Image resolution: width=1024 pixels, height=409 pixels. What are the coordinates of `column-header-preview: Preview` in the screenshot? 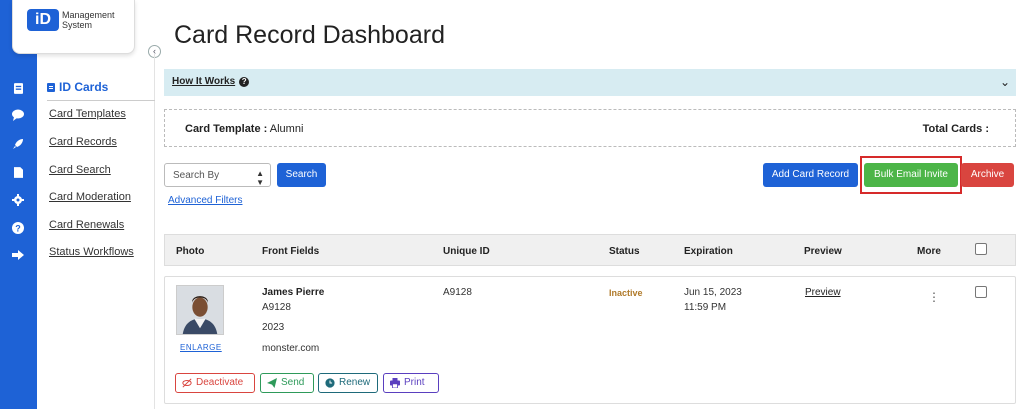 It's located at (823, 251).